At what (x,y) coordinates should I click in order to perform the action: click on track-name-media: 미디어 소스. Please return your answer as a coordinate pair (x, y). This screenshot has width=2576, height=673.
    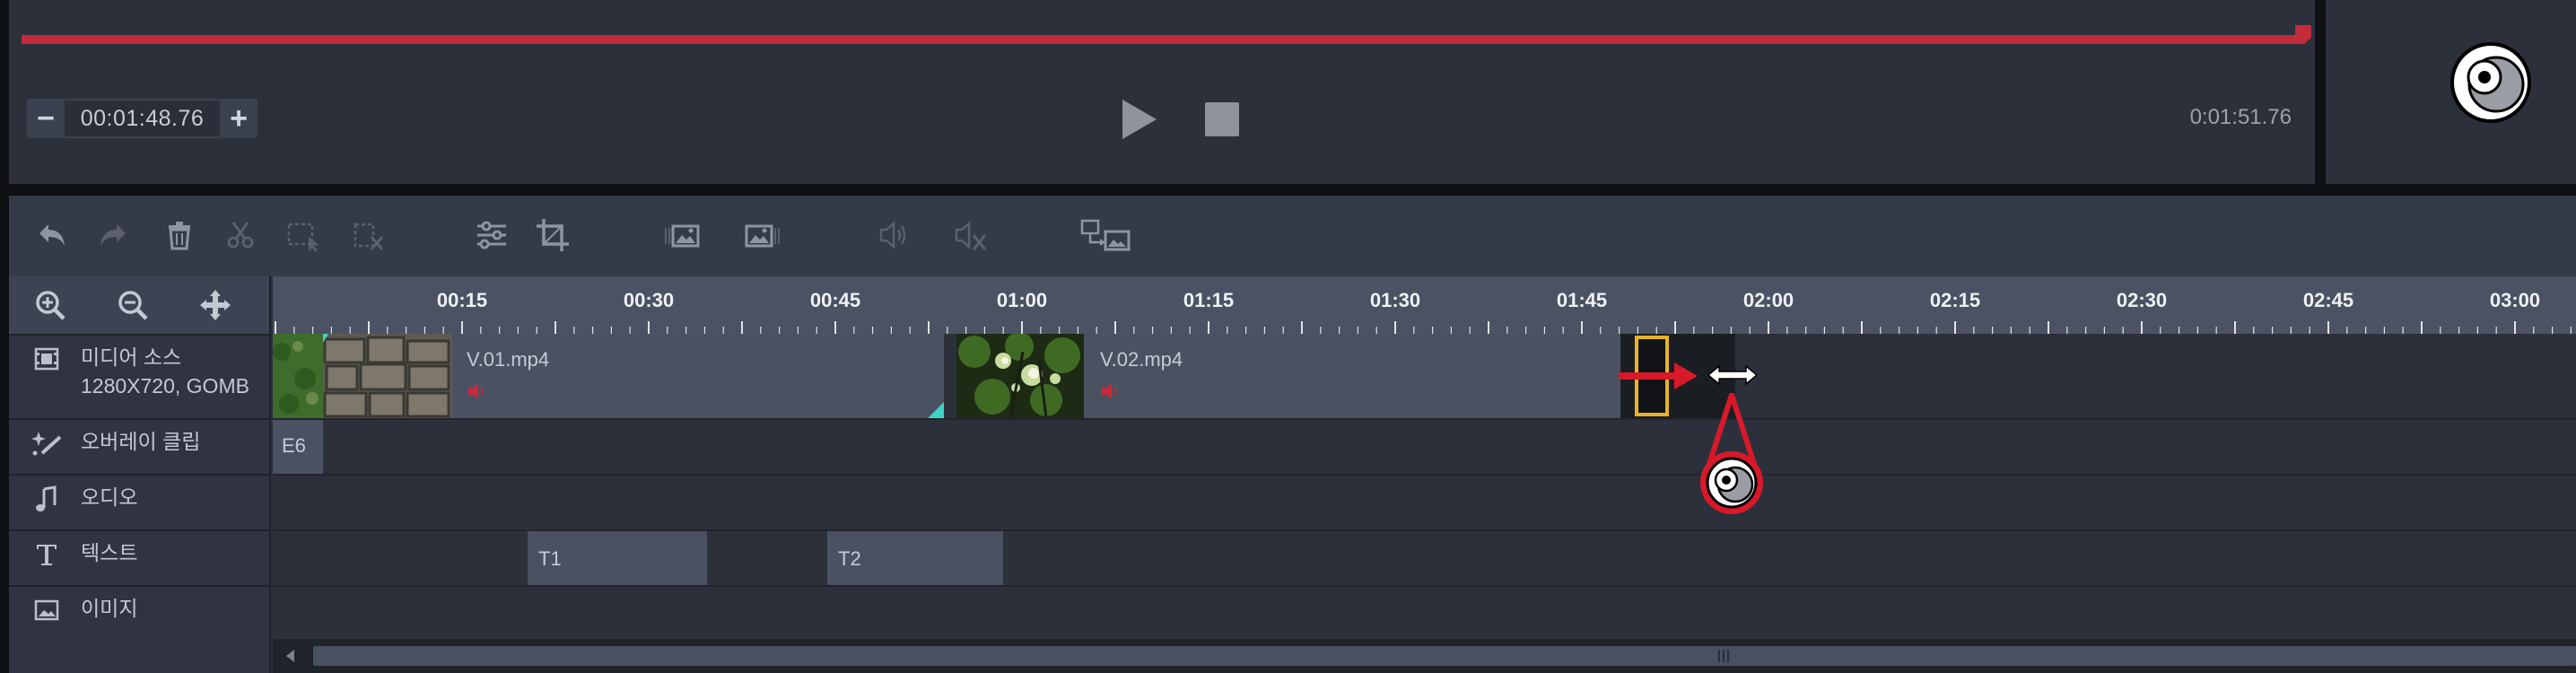
    Looking at the image, I should click on (132, 357).